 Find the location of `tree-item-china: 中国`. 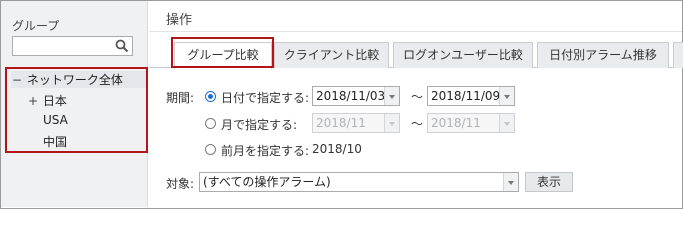

tree-item-china: 中国 is located at coordinates (55, 141).